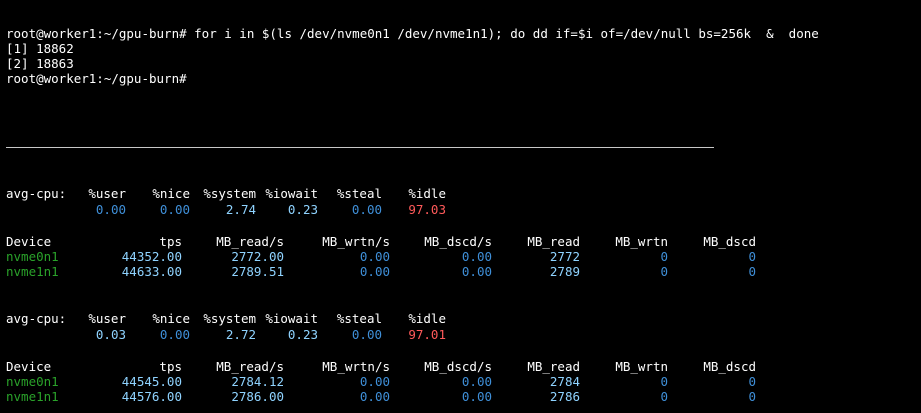 This screenshot has height=413, width=921. Describe the element at coordinates (40, 48) in the screenshot. I see `job-line-1: [1] 18862` at that location.